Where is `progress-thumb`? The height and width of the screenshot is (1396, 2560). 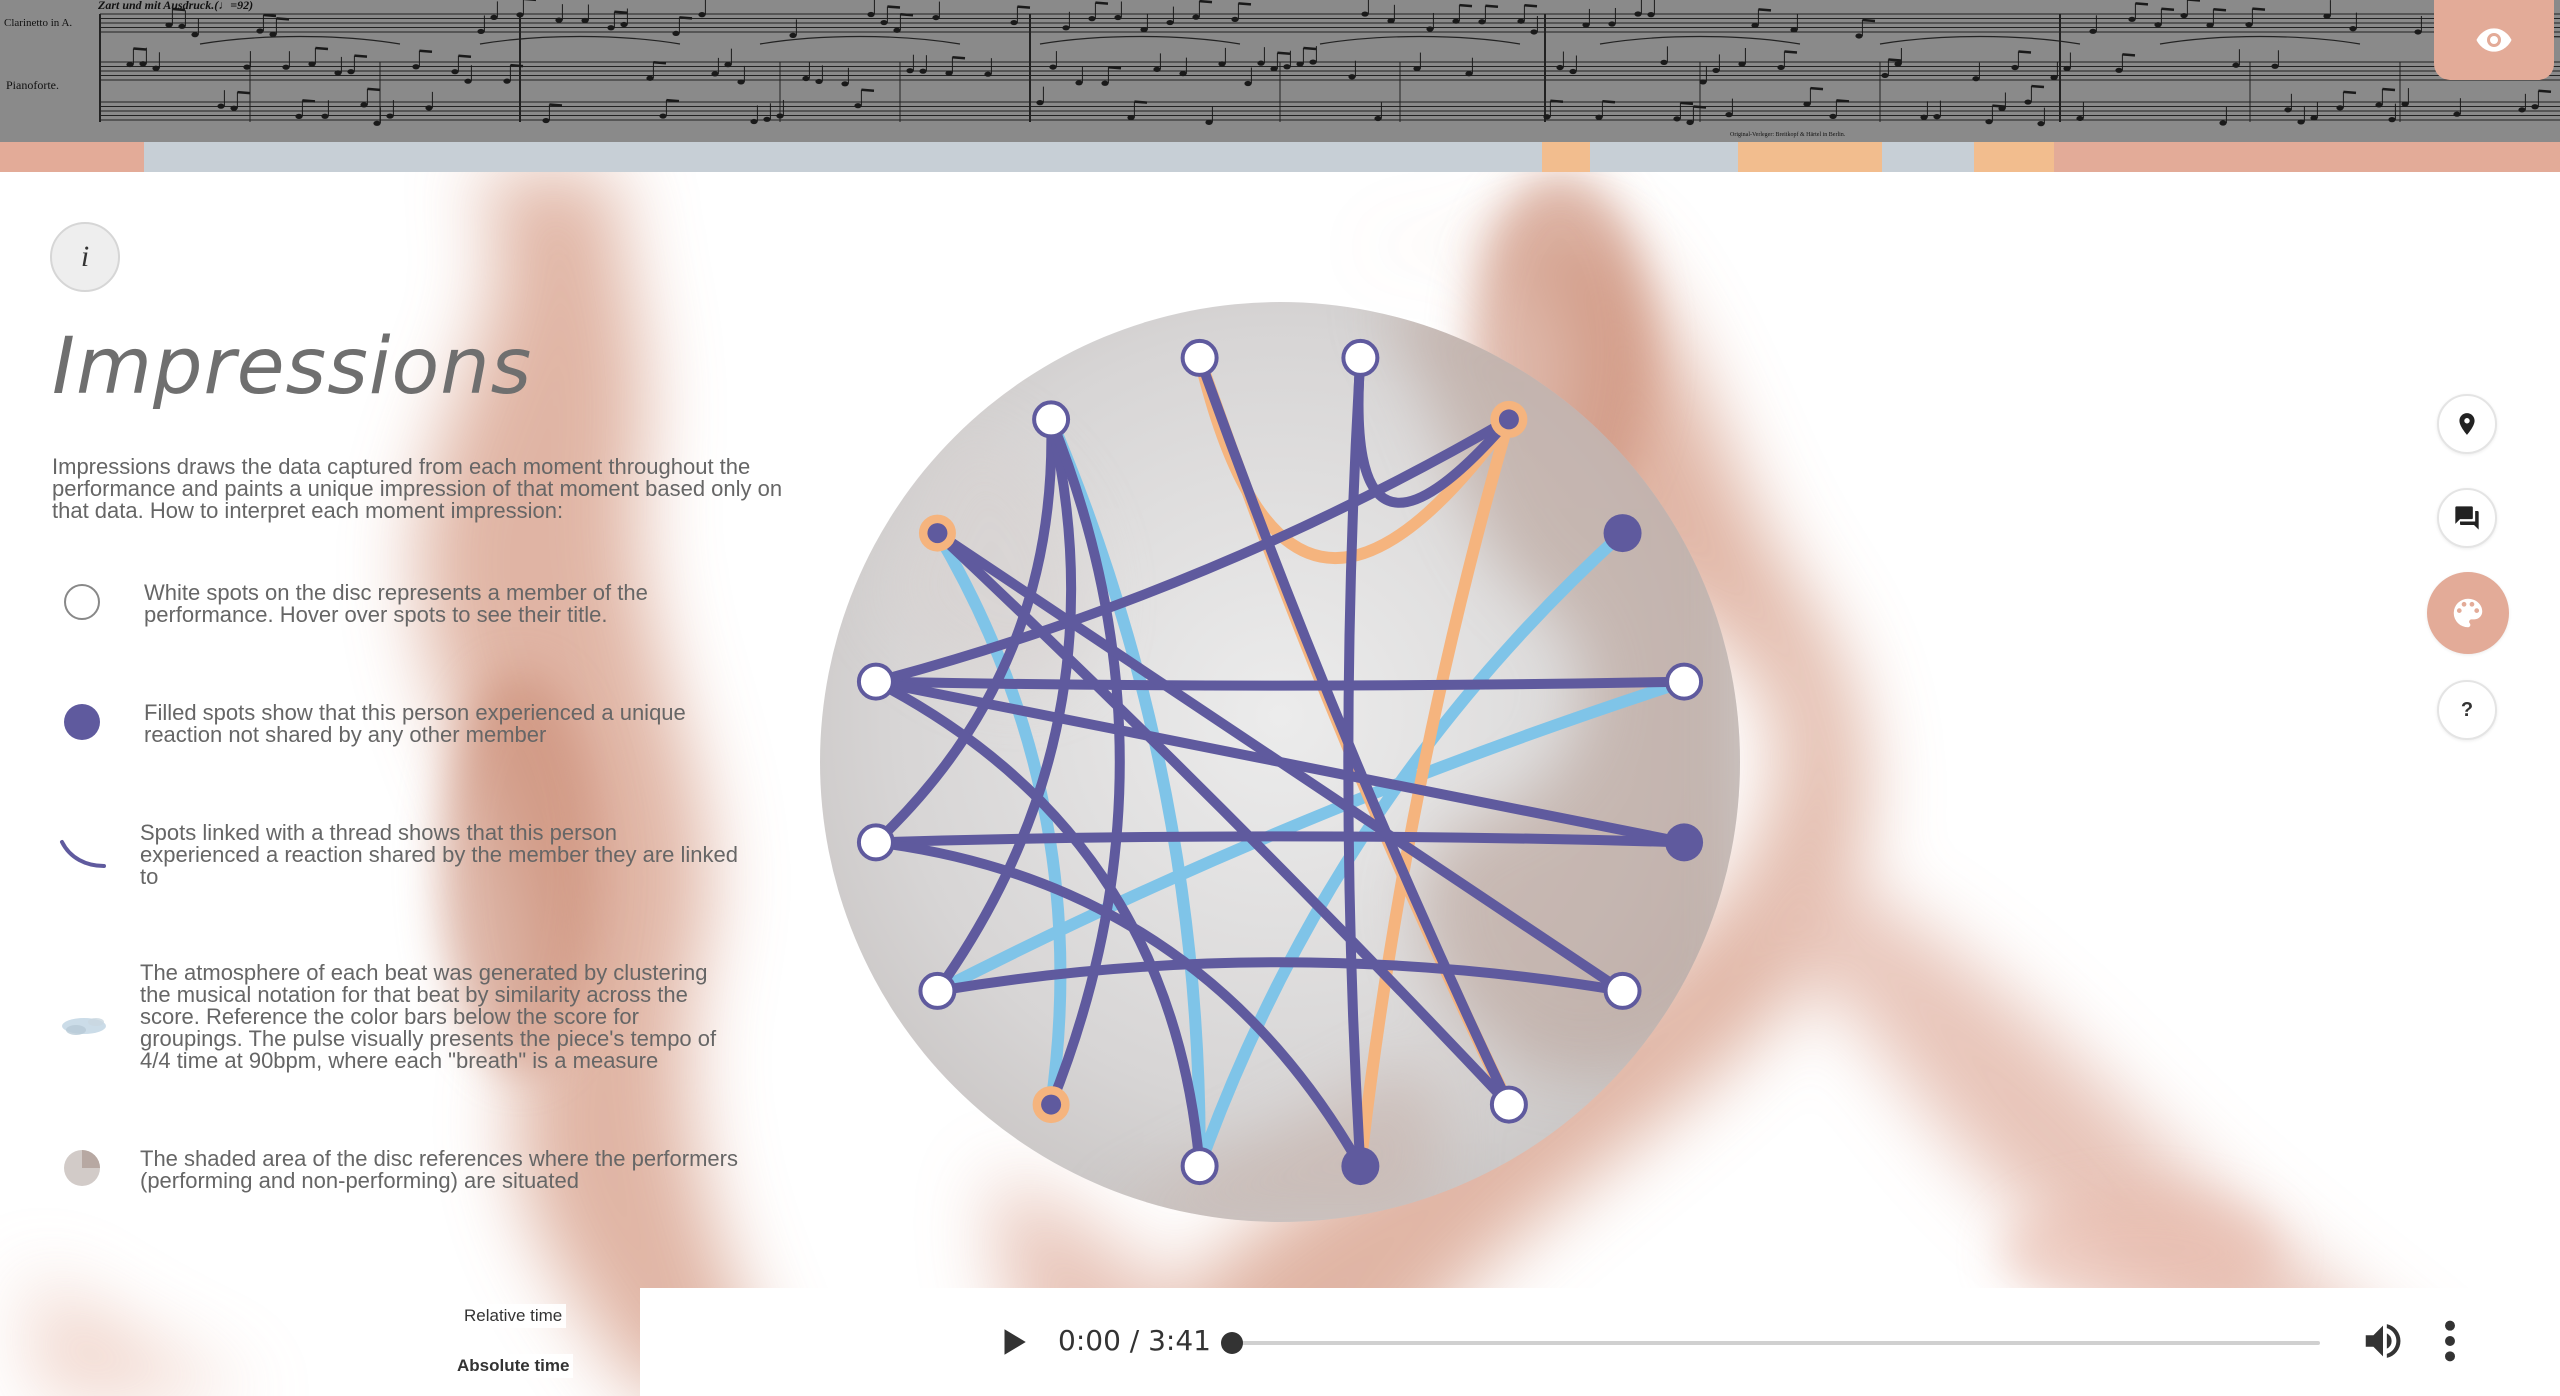
progress-thumb is located at coordinates (1232, 1343).